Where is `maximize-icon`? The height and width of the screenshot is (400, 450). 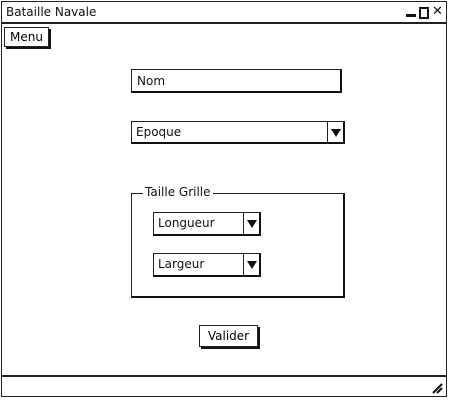
maximize-icon is located at coordinates (424, 12).